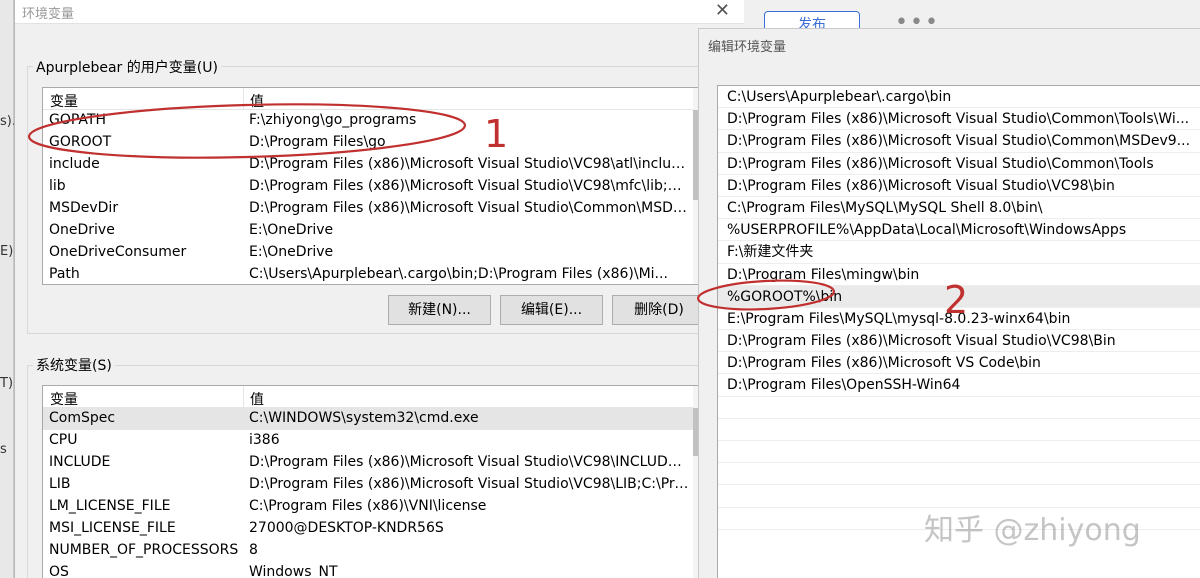 The image size is (1200, 578). Describe the element at coordinates (956, 300) in the screenshot. I see `annotation-number-2: 2` at that location.